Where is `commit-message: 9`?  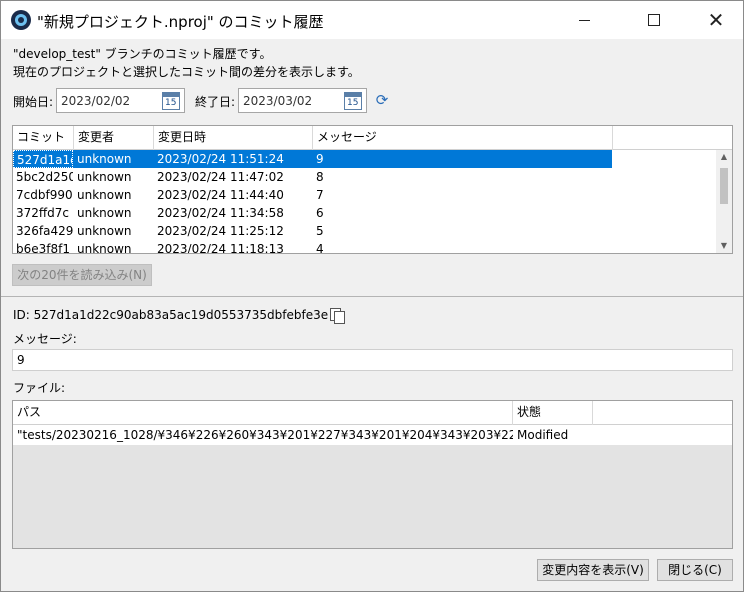
commit-message: 9 is located at coordinates (320, 159).